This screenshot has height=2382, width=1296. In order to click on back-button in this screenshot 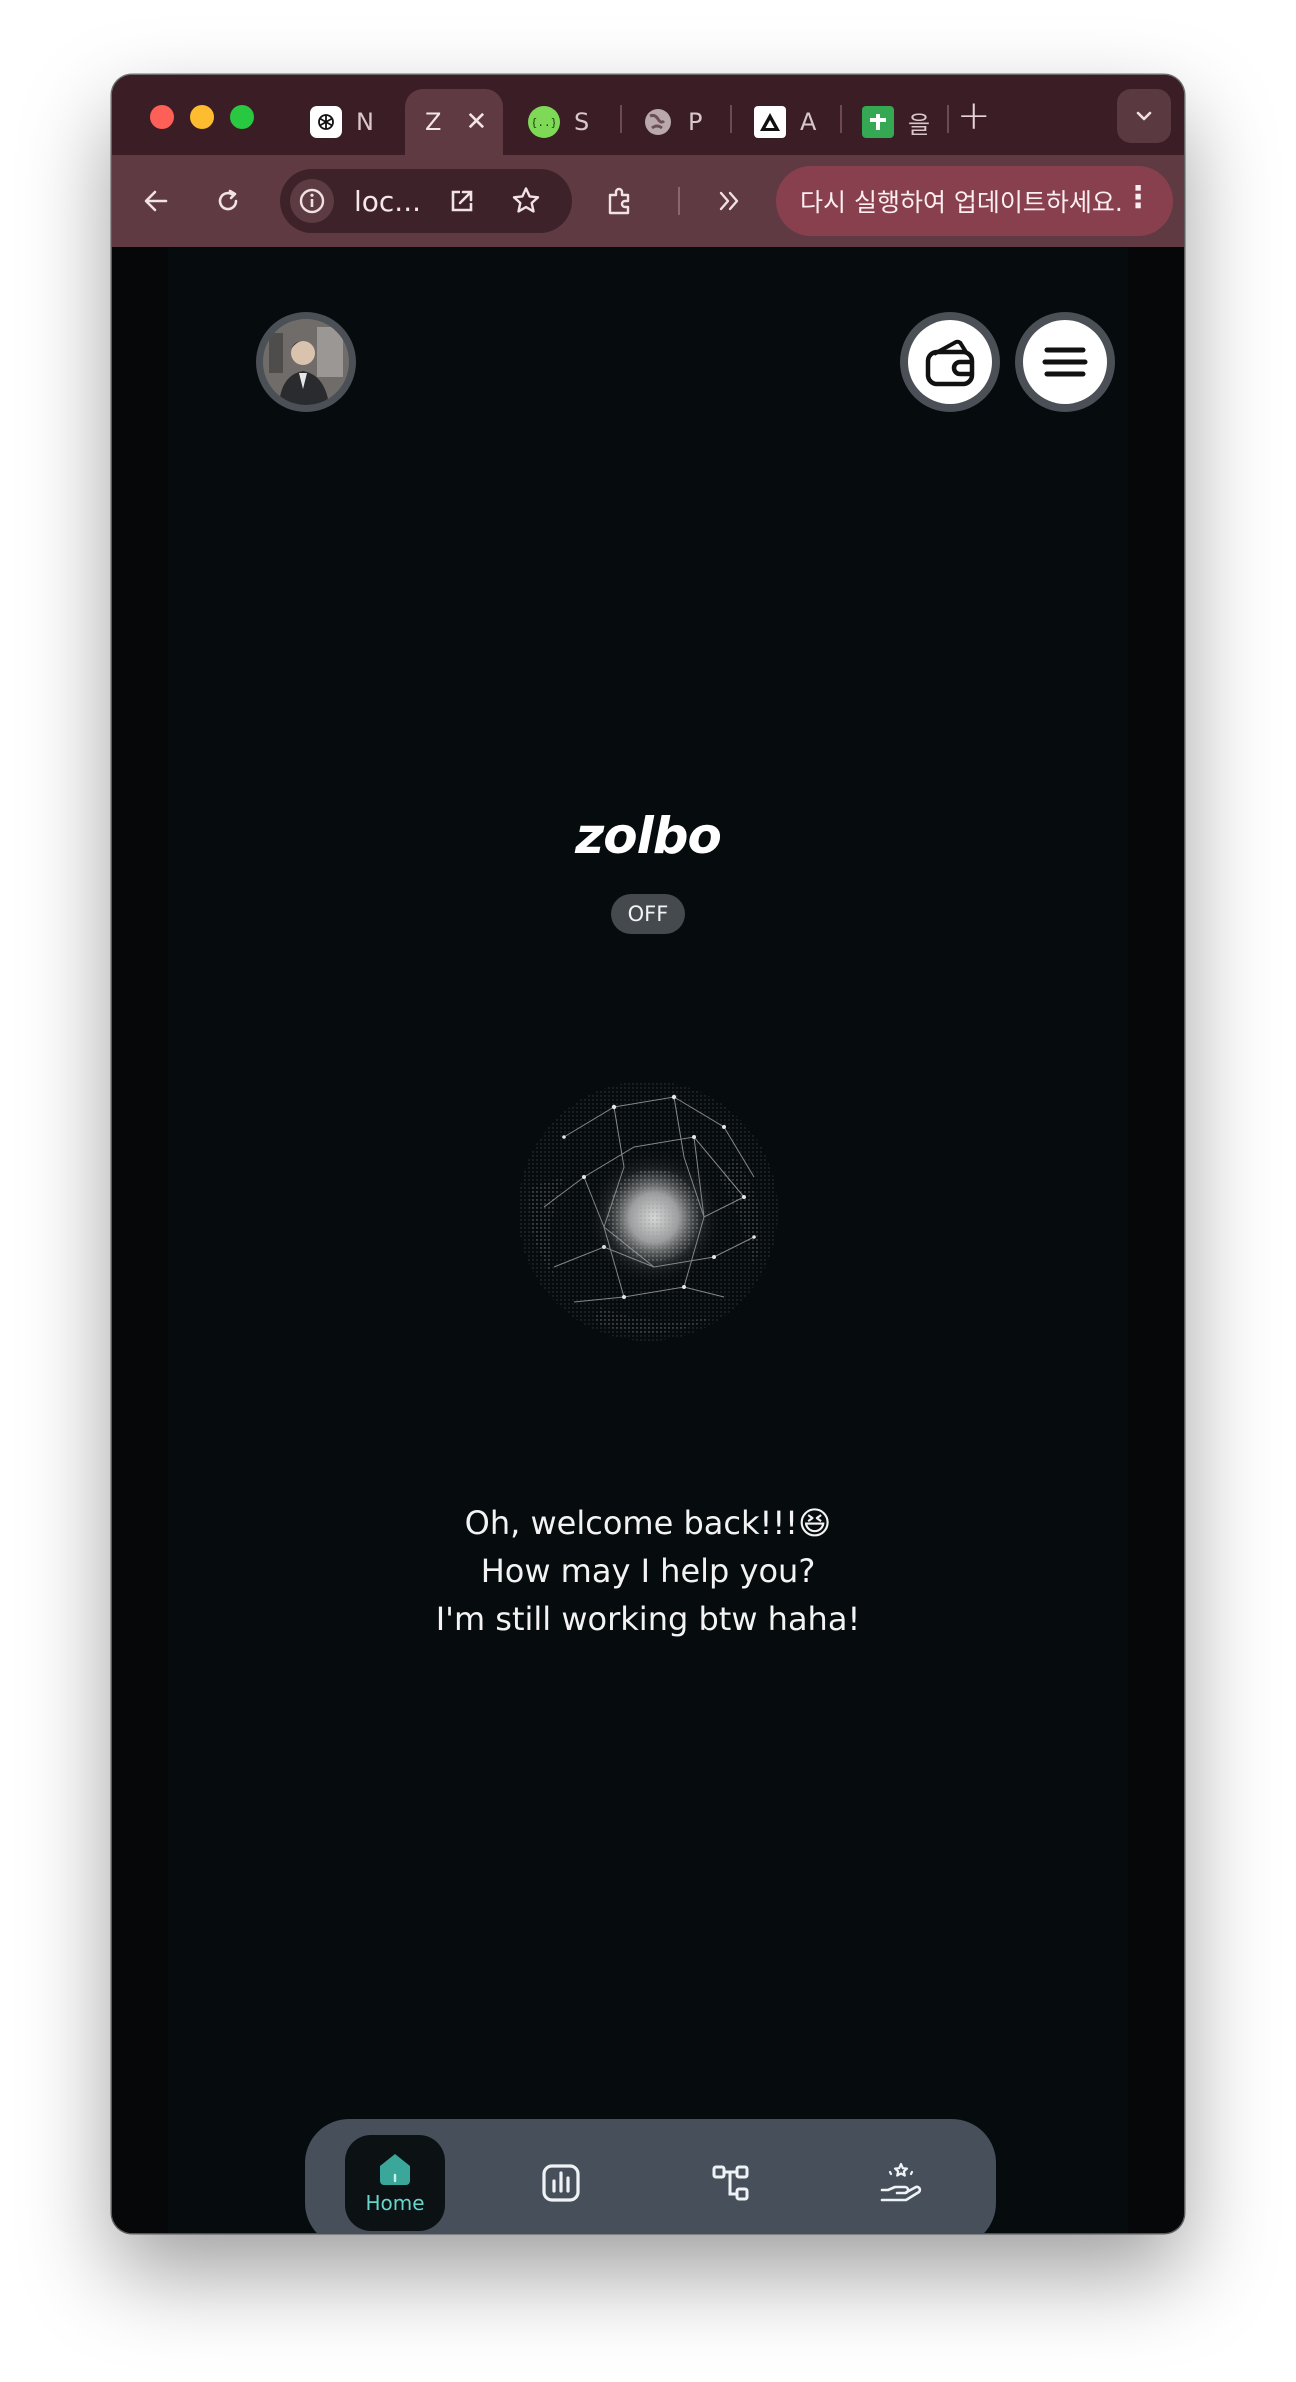, I will do `click(156, 201)`.